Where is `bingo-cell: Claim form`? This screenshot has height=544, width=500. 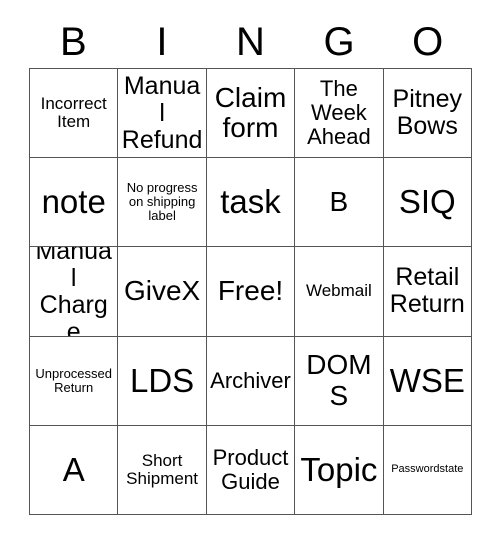 bingo-cell: Claim form is located at coordinates (251, 114).